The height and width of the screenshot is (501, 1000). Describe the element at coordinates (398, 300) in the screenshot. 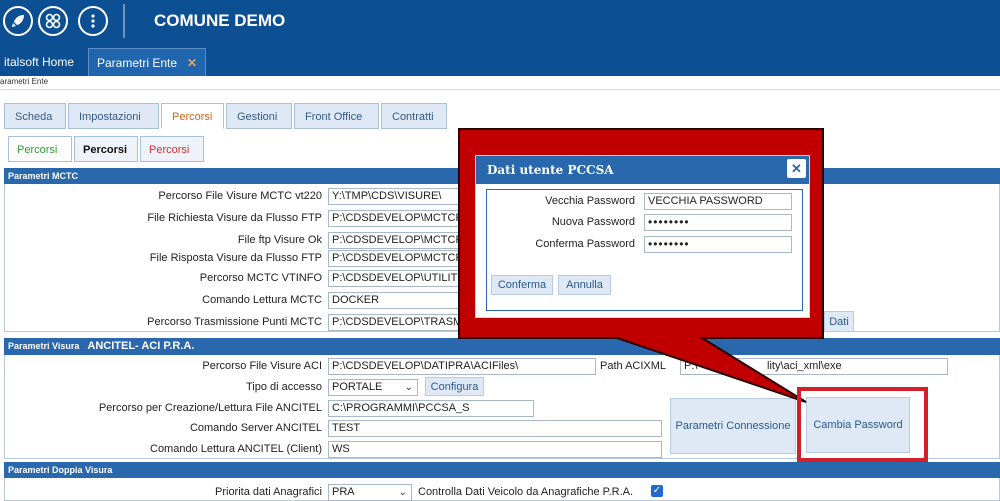

I see `comando-lettura-mctc-field: DOCKER` at that location.